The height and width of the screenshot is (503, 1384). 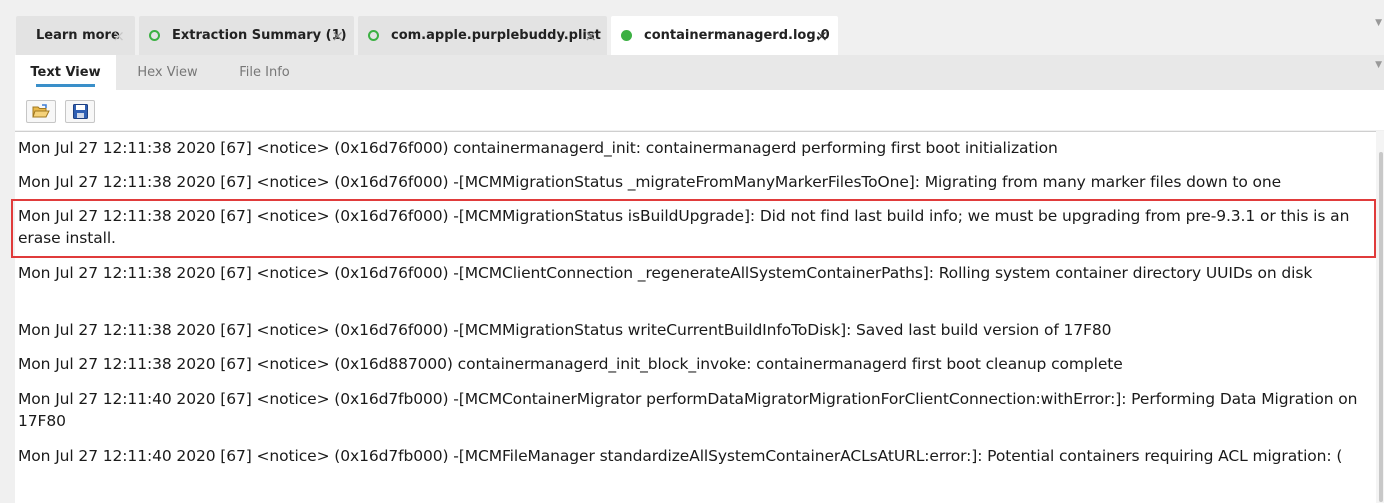 I want to click on tab-hex-view: Hex View, so click(x=167, y=72).